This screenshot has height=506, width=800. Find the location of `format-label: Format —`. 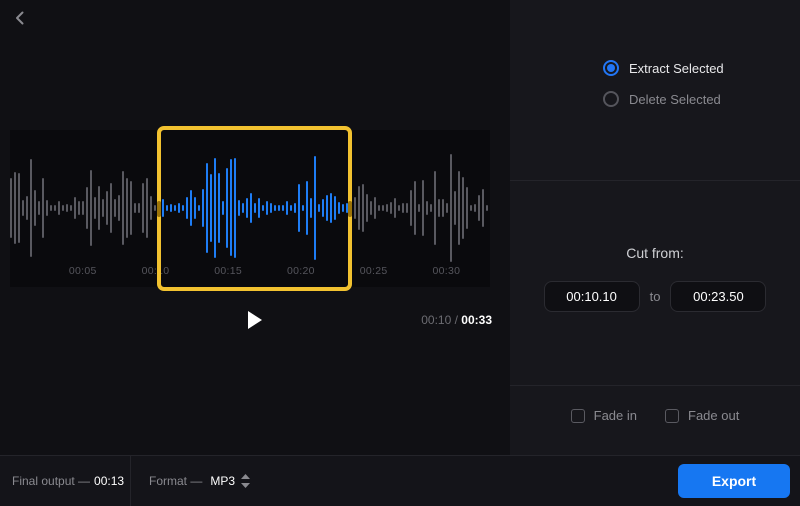

format-label: Format — is located at coordinates (176, 481).